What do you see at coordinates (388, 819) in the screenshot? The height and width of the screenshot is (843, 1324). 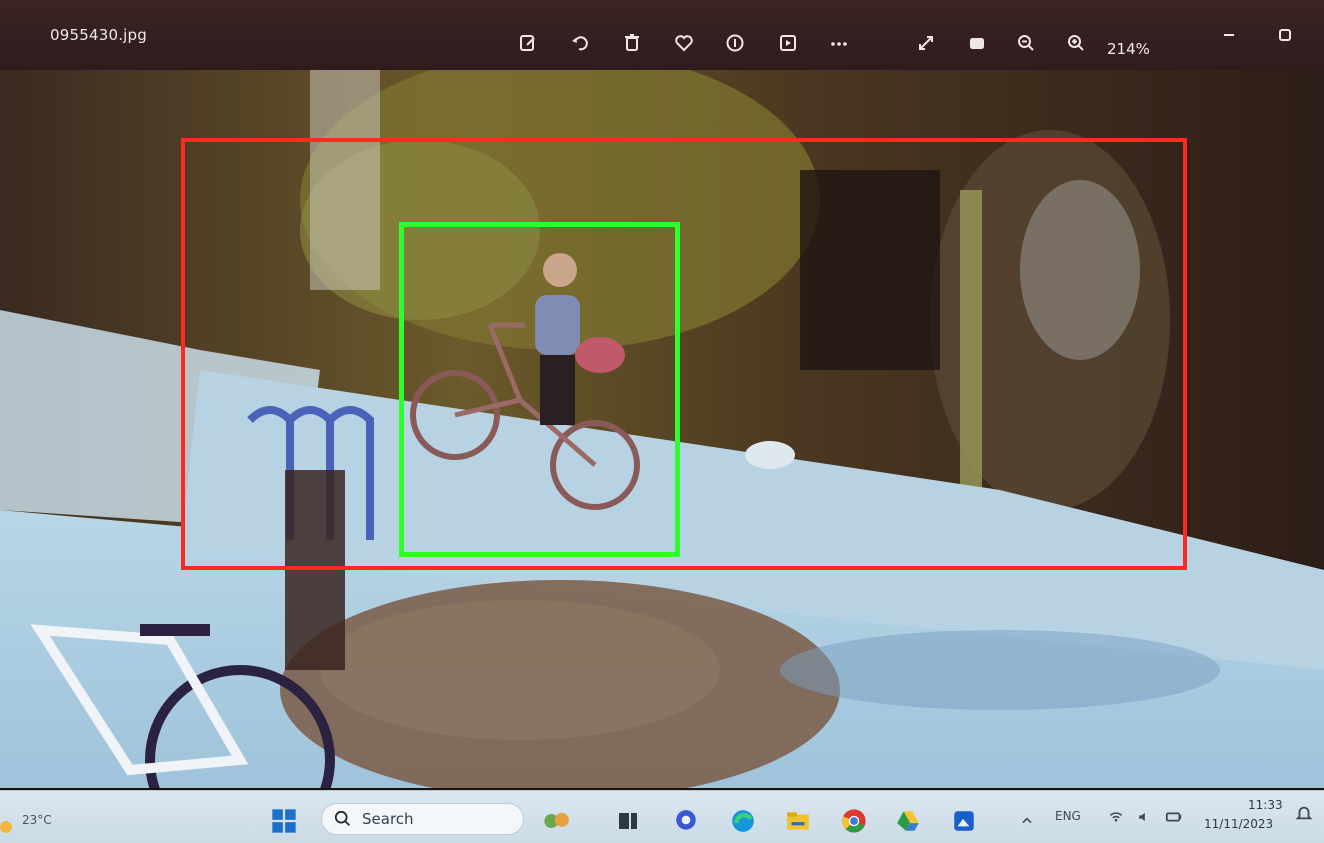 I see `search-label: Search` at bounding box center [388, 819].